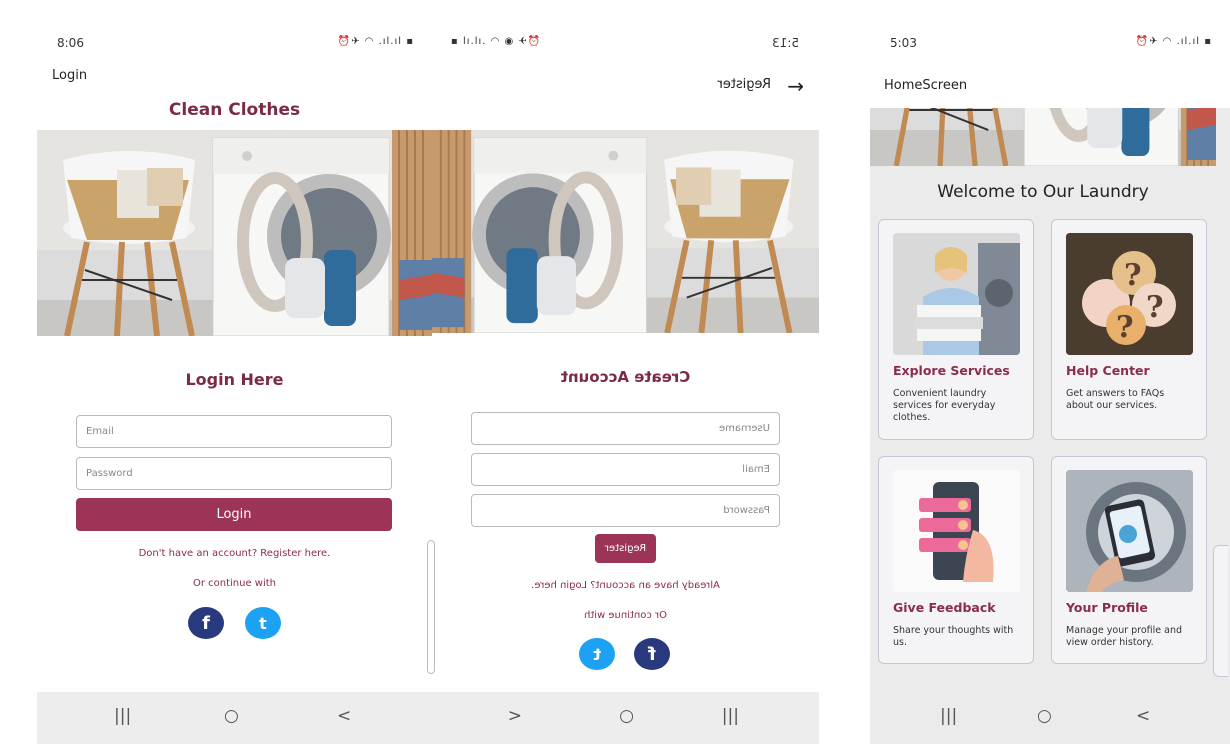 The width and height of the screenshot is (1230, 744). Describe the element at coordinates (903, 43) in the screenshot. I see `status-time: 5:03` at that location.